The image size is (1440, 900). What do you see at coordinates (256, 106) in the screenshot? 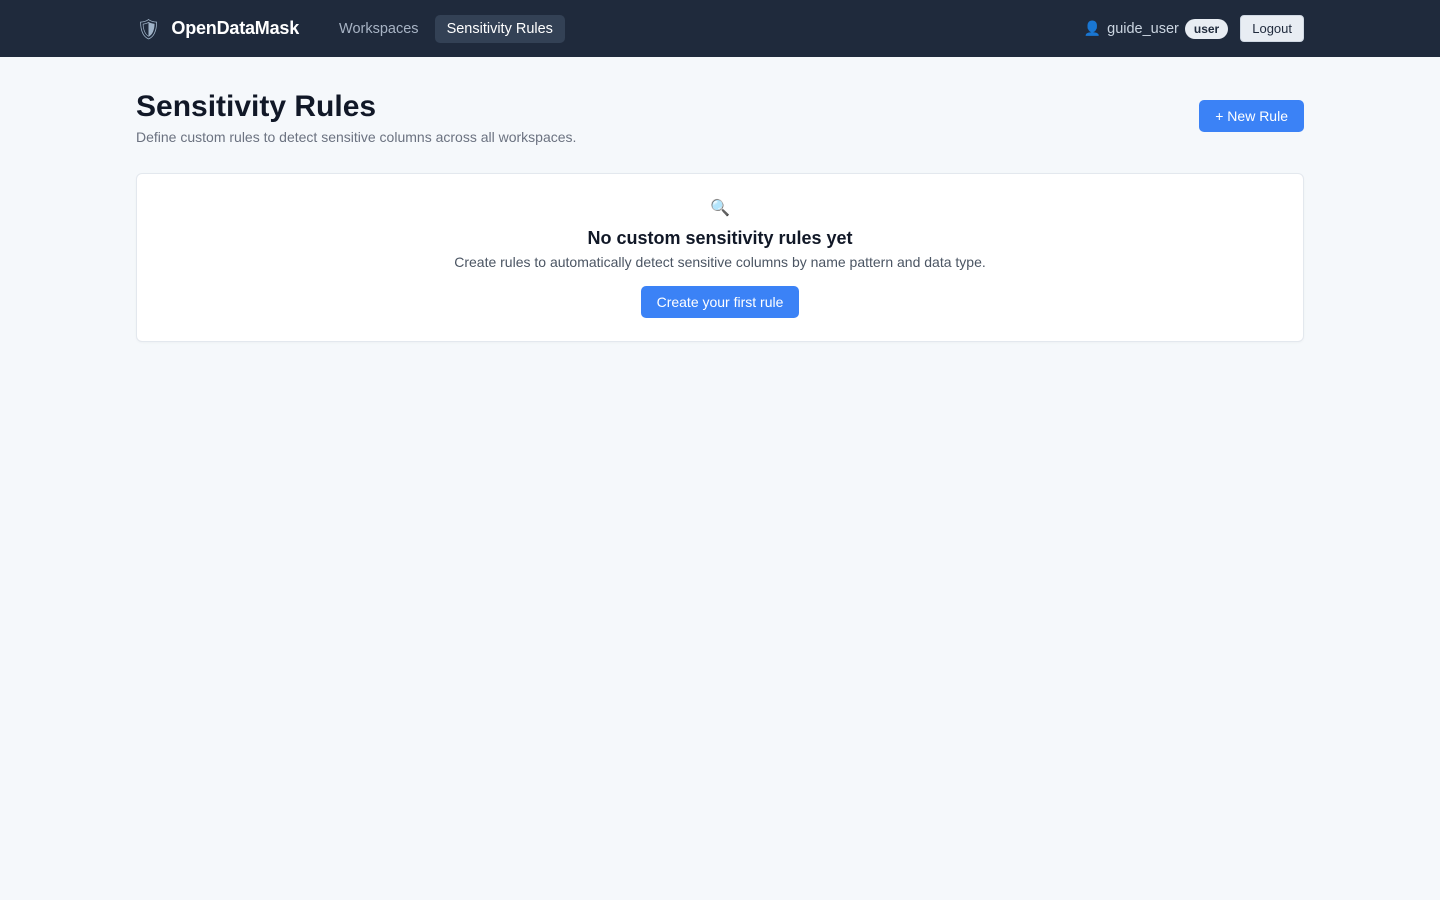
I see `page-title: Sensitivity Rules` at bounding box center [256, 106].